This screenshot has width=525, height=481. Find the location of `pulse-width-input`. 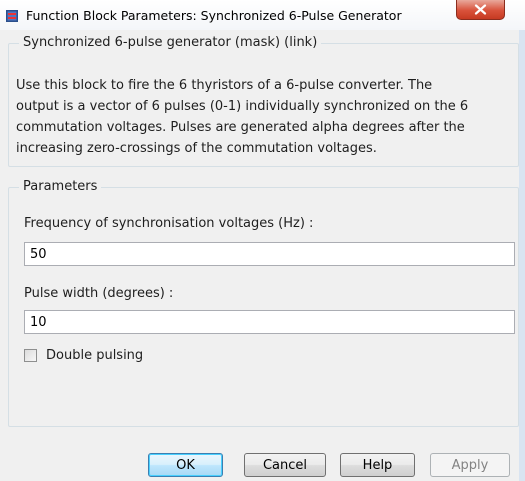

pulse-width-input is located at coordinates (269, 322).